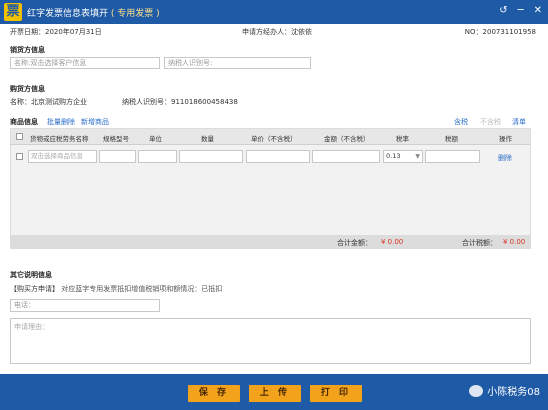 This screenshot has width=548, height=410. What do you see at coordinates (392, 242) in the screenshot?
I see `total-amount-value: ¥ 0.00` at bounding box center [392, 242].